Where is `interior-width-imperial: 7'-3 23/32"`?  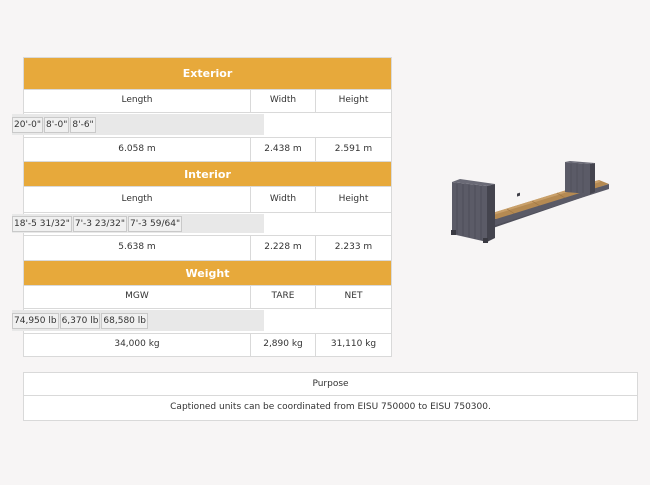
interior-width-imperial: 7'-3 23/32" is located at coordinates (99, 223).